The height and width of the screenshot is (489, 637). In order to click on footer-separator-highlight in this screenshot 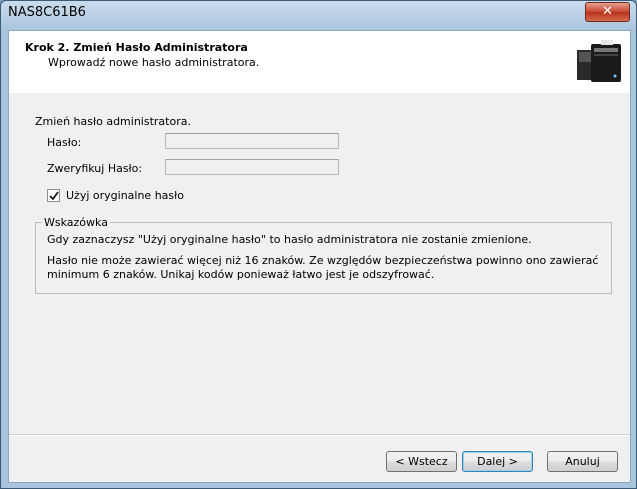, I will do `click(319, 435)`.